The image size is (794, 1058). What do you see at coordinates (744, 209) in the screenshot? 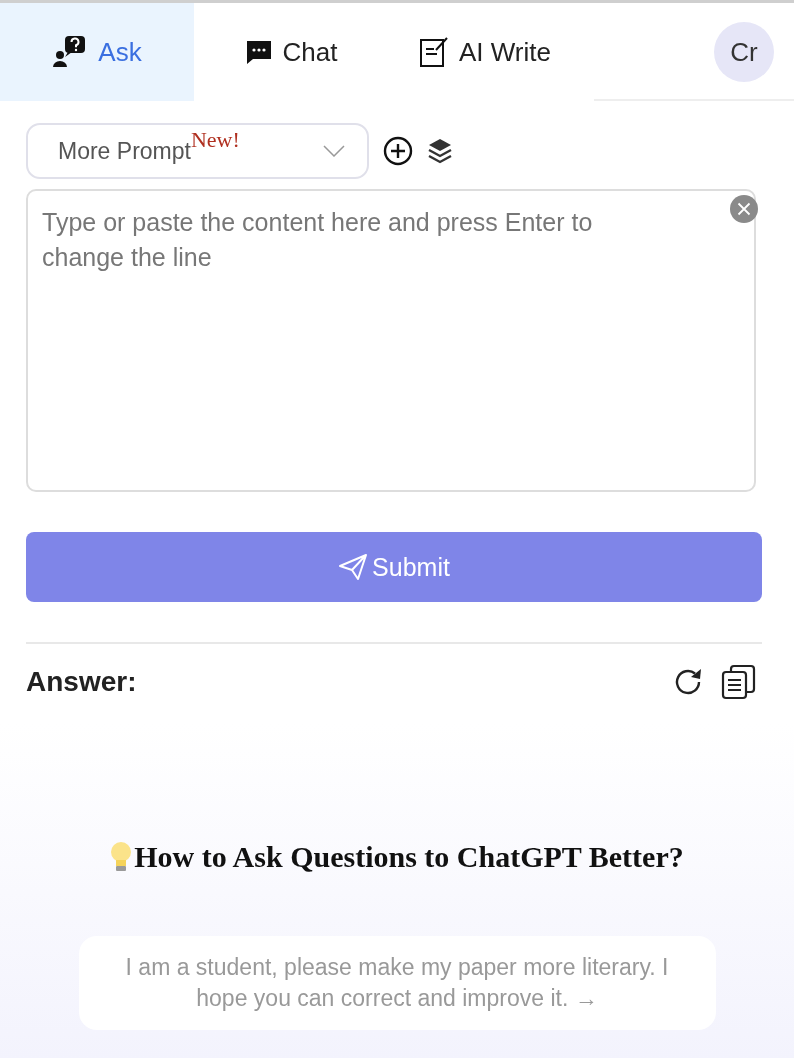
I see `clear-icon` at bounding box center [744, 209].